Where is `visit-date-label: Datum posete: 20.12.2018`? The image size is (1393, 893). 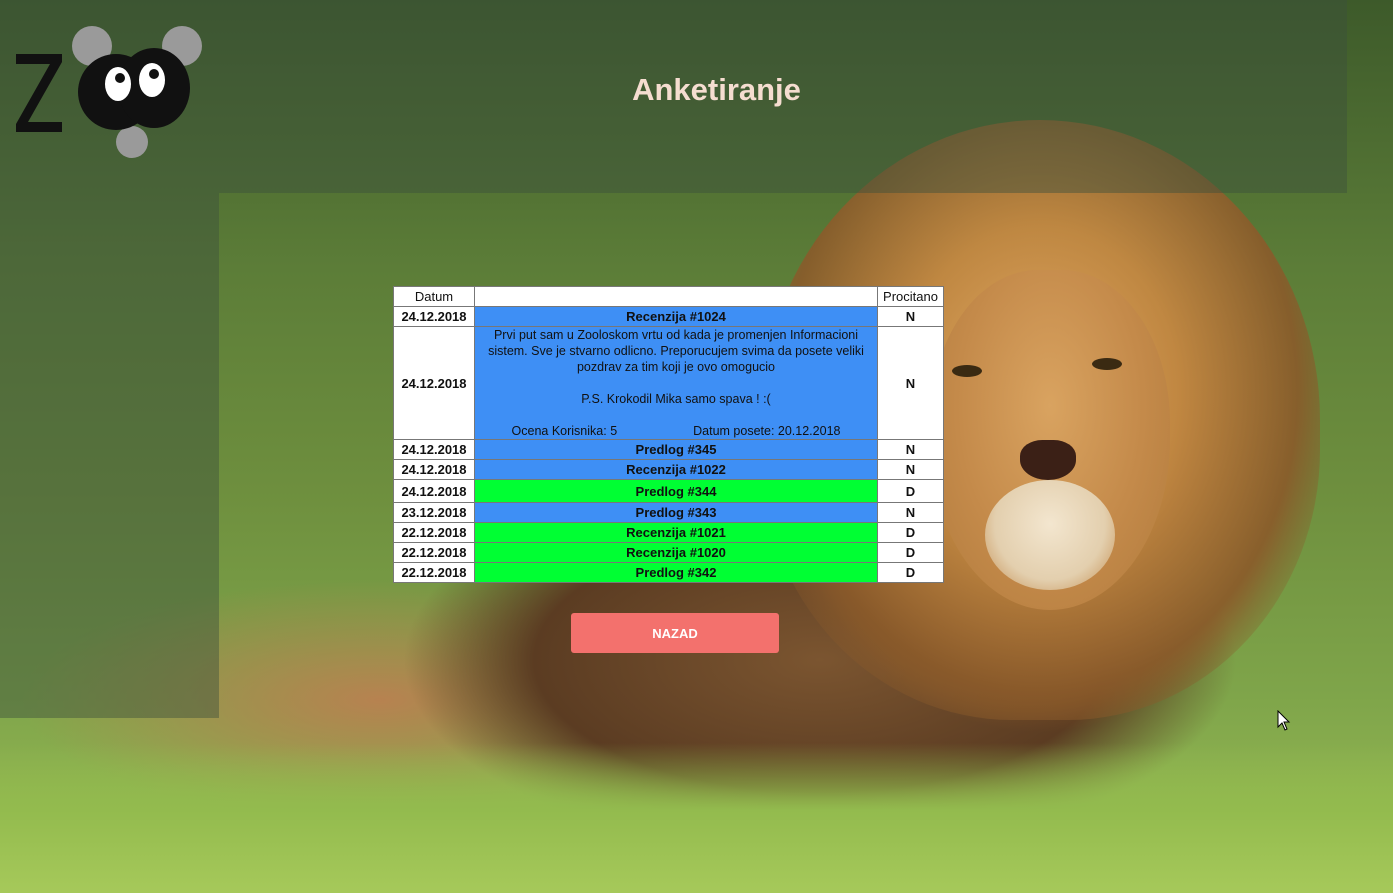 visit-date-label: Datum posete: 20.12.2018 is located at coordinates (767, 431).